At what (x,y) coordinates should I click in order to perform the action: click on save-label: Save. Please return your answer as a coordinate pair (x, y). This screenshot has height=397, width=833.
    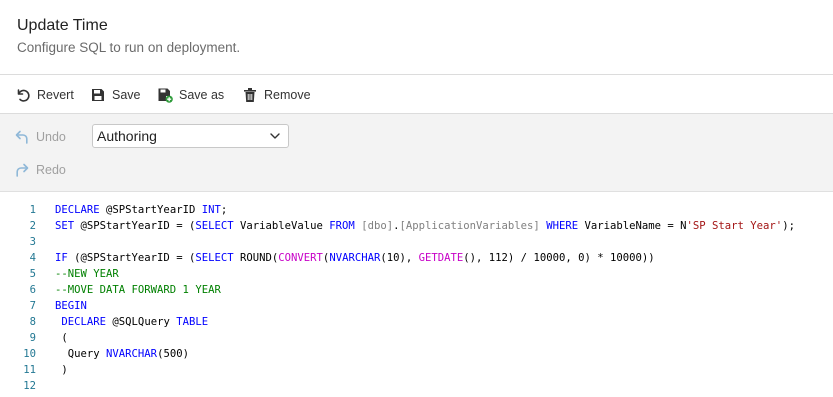
    Looking at the image, I should click on (126, 95).